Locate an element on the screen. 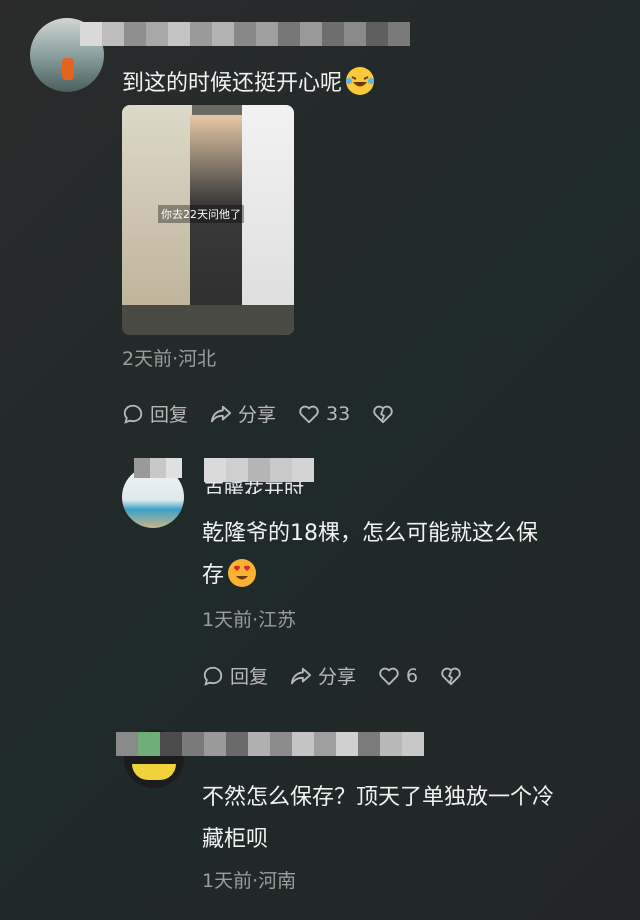 Image resolution: width=640 pixels, height=920 pixels. comment-actions: 回复 分享 6 is located at coordinates (332, 675).